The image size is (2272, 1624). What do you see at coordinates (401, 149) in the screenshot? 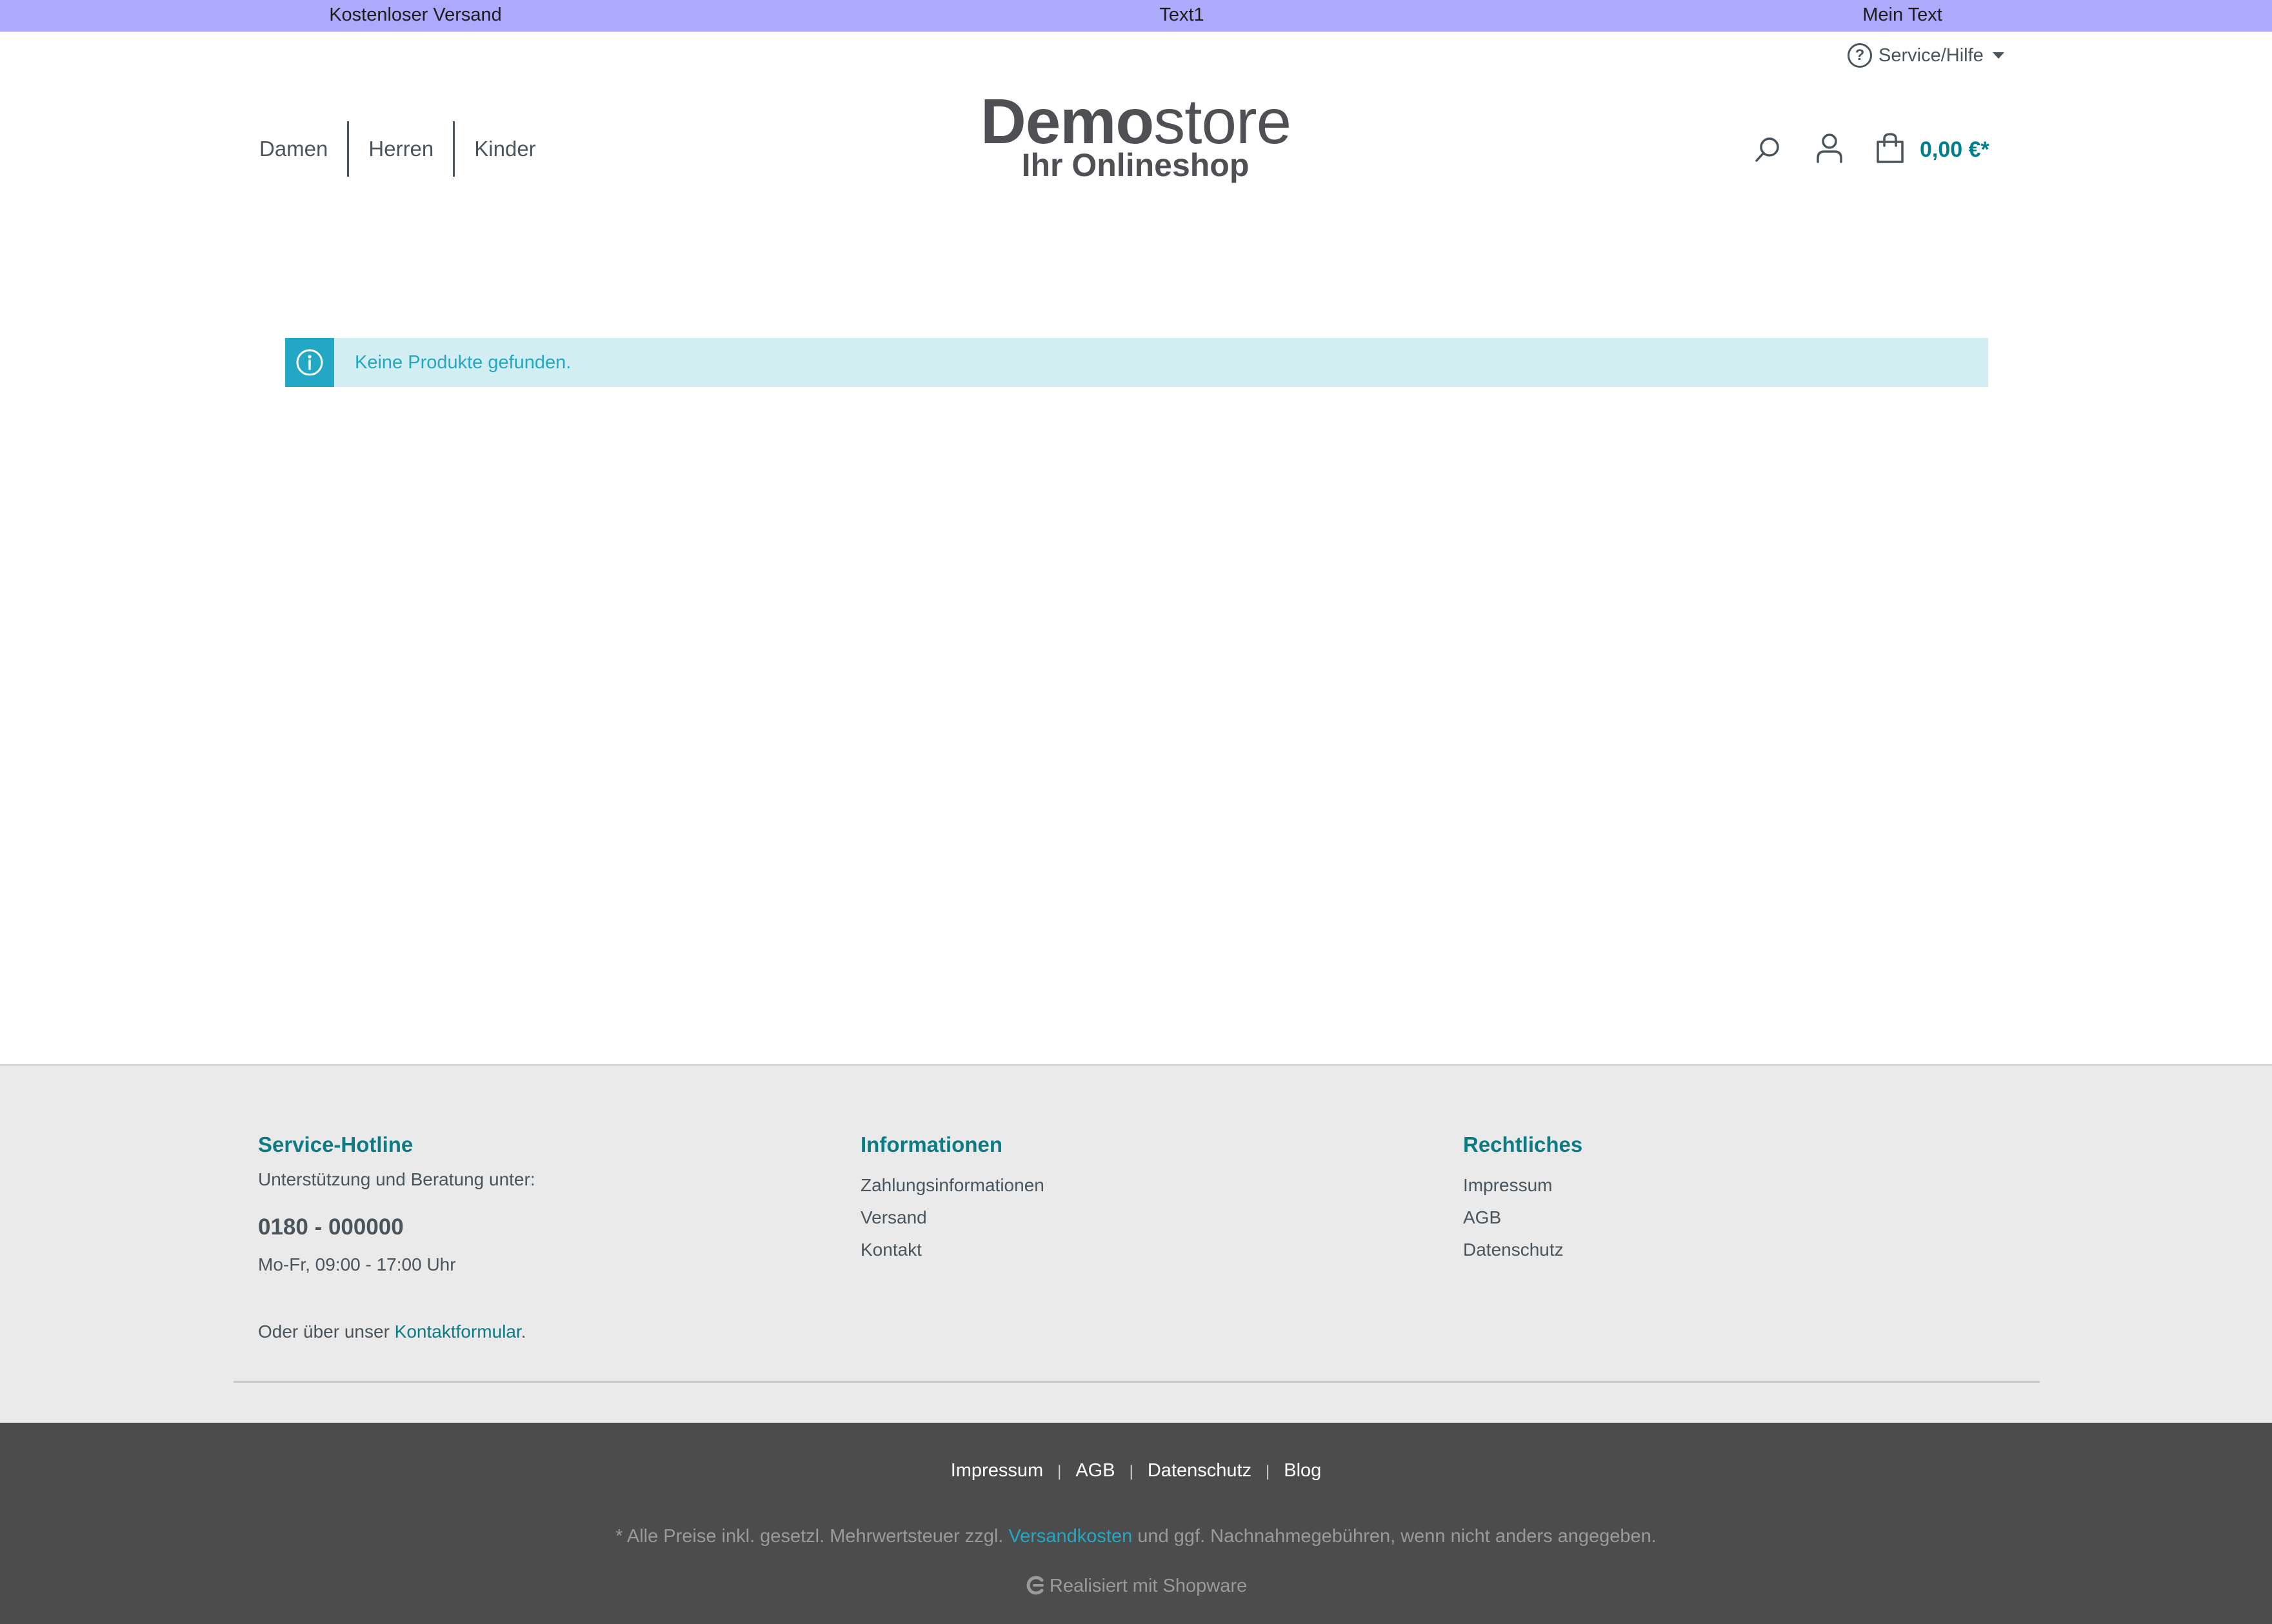
I see `nav-item-herren: Herren` at bounding box center [401, 149].